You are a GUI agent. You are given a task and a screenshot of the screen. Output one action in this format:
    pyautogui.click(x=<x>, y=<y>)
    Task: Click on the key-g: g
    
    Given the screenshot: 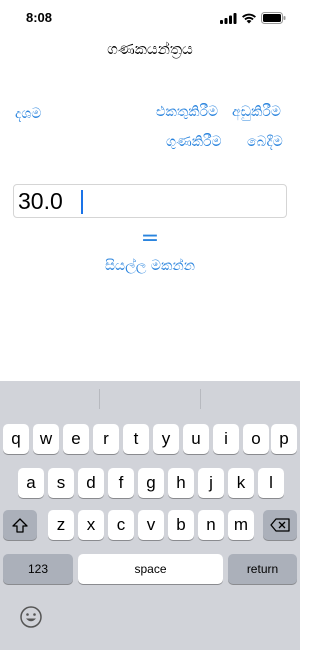 What is the action you would take?
    pyautogui.click(x=151, y=483)
    